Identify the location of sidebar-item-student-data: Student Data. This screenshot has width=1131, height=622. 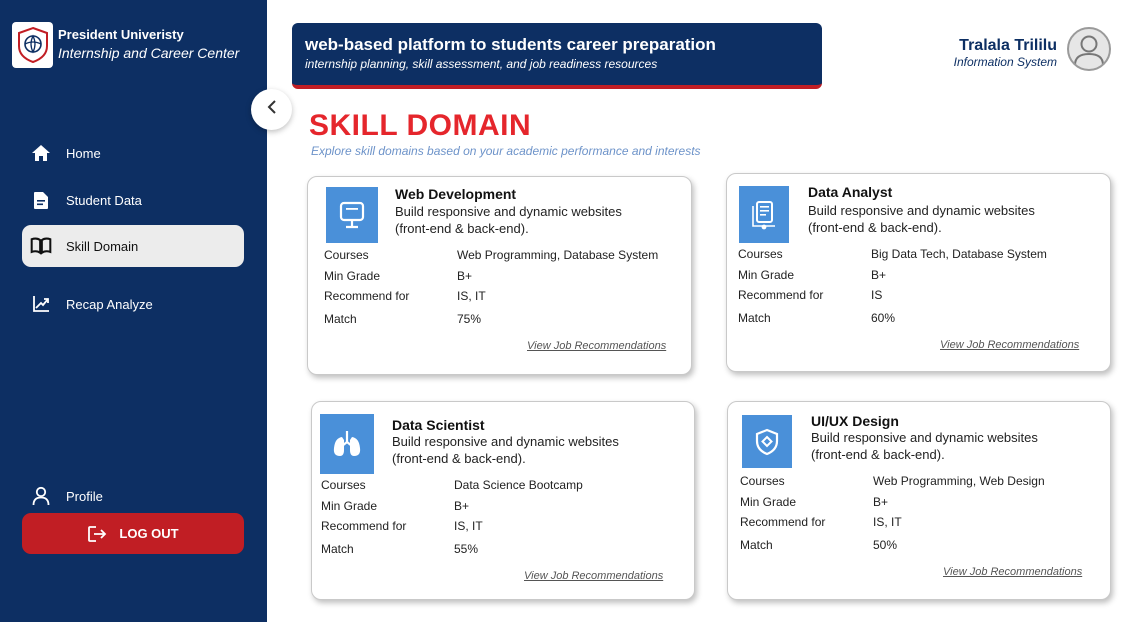
(133, 200).